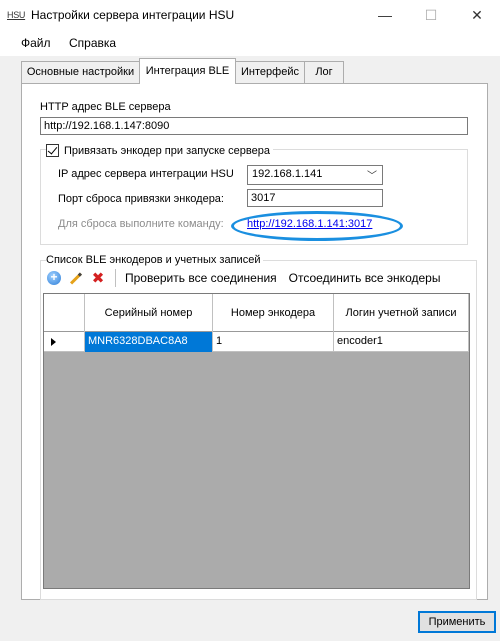 The width and height of the screenshot is (500, 641). What do you see at coordinates (201, 278) in the screenshot?
I see `check-all-connections-button: Проверить все соединения` at bounding box center [201, 278].